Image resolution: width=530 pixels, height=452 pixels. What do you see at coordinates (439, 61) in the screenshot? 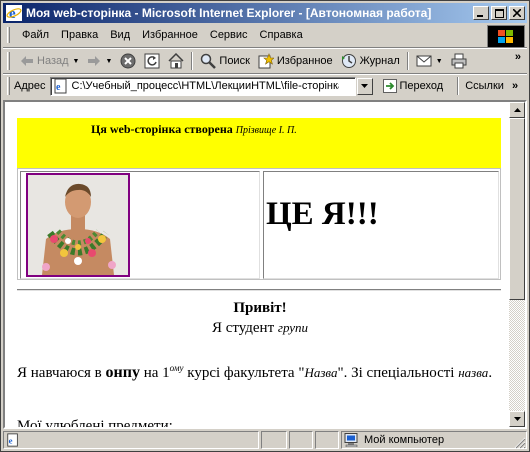
I see `mail-dropdown-icon: ▼` at bounding box center [439, 61].